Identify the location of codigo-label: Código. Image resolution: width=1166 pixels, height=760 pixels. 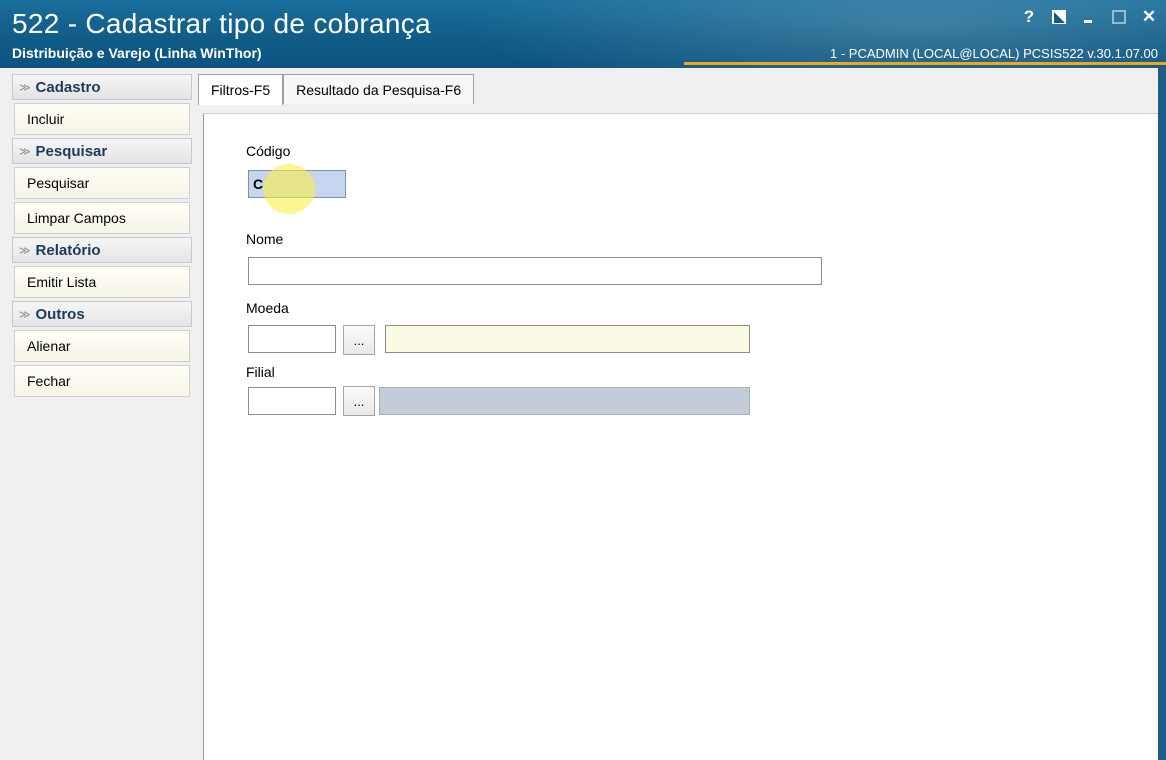
(268, 151).